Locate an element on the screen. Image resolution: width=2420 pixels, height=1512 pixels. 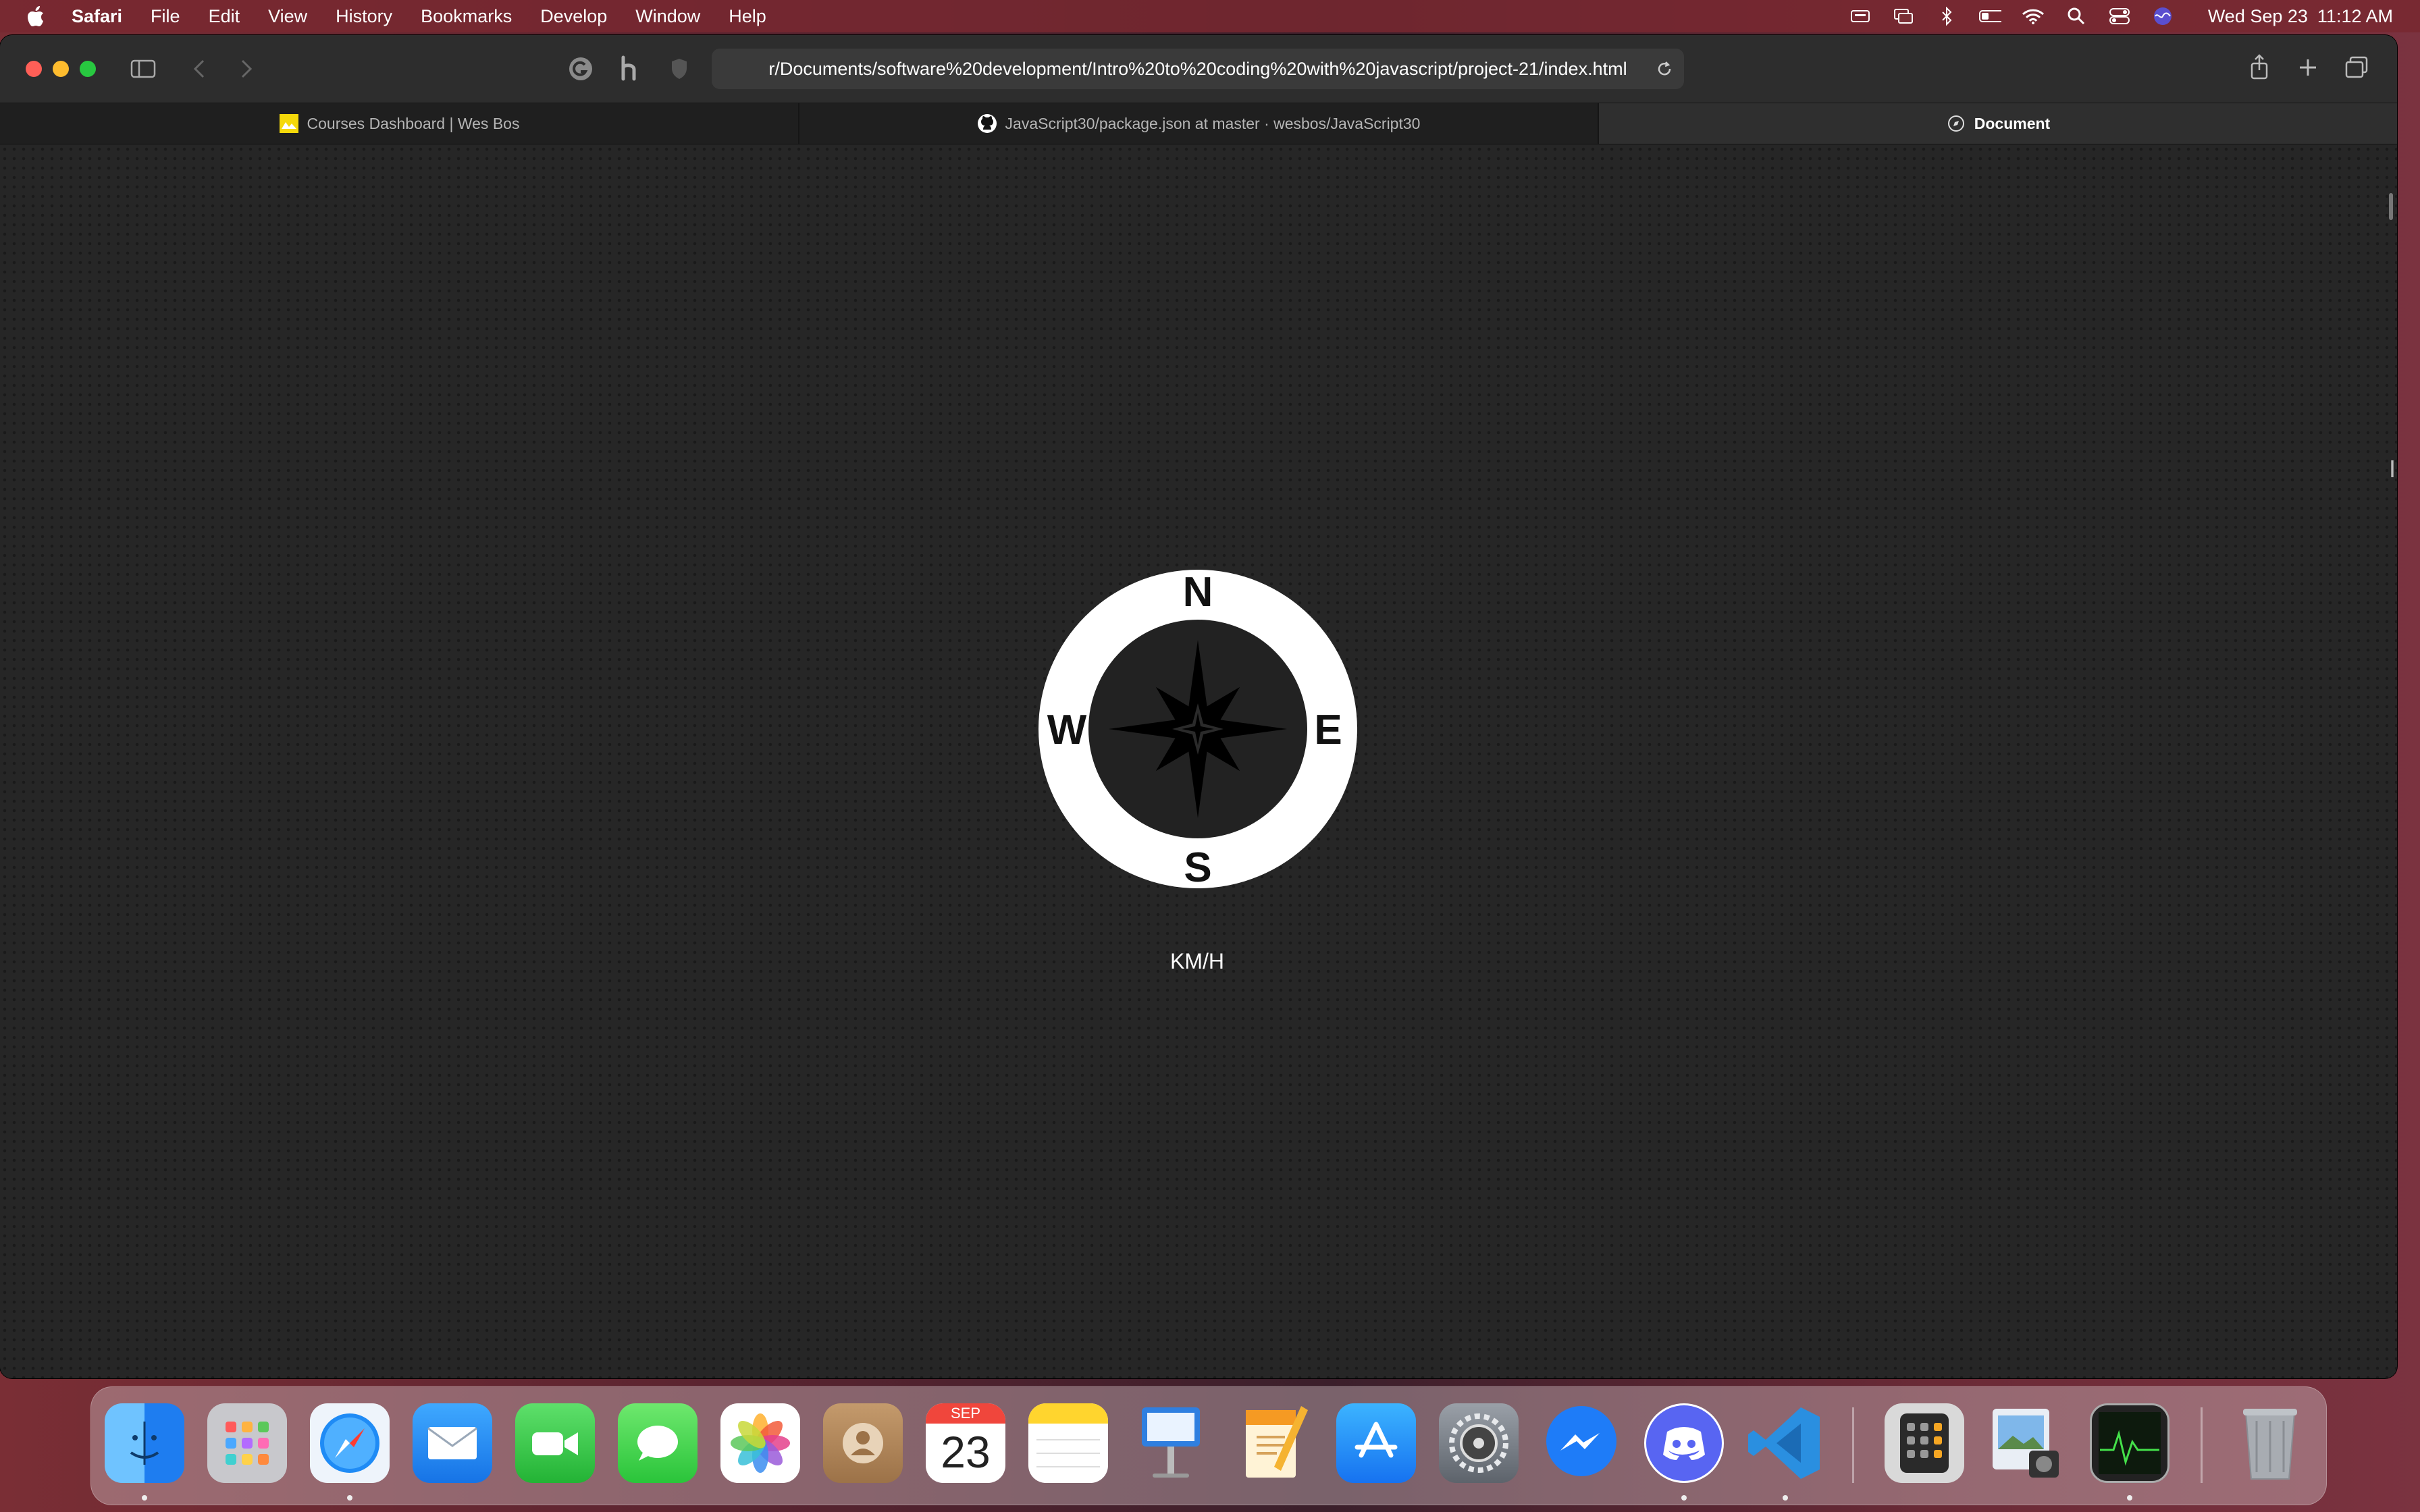
vscode-icon is located at coordinates (1785, 1443).